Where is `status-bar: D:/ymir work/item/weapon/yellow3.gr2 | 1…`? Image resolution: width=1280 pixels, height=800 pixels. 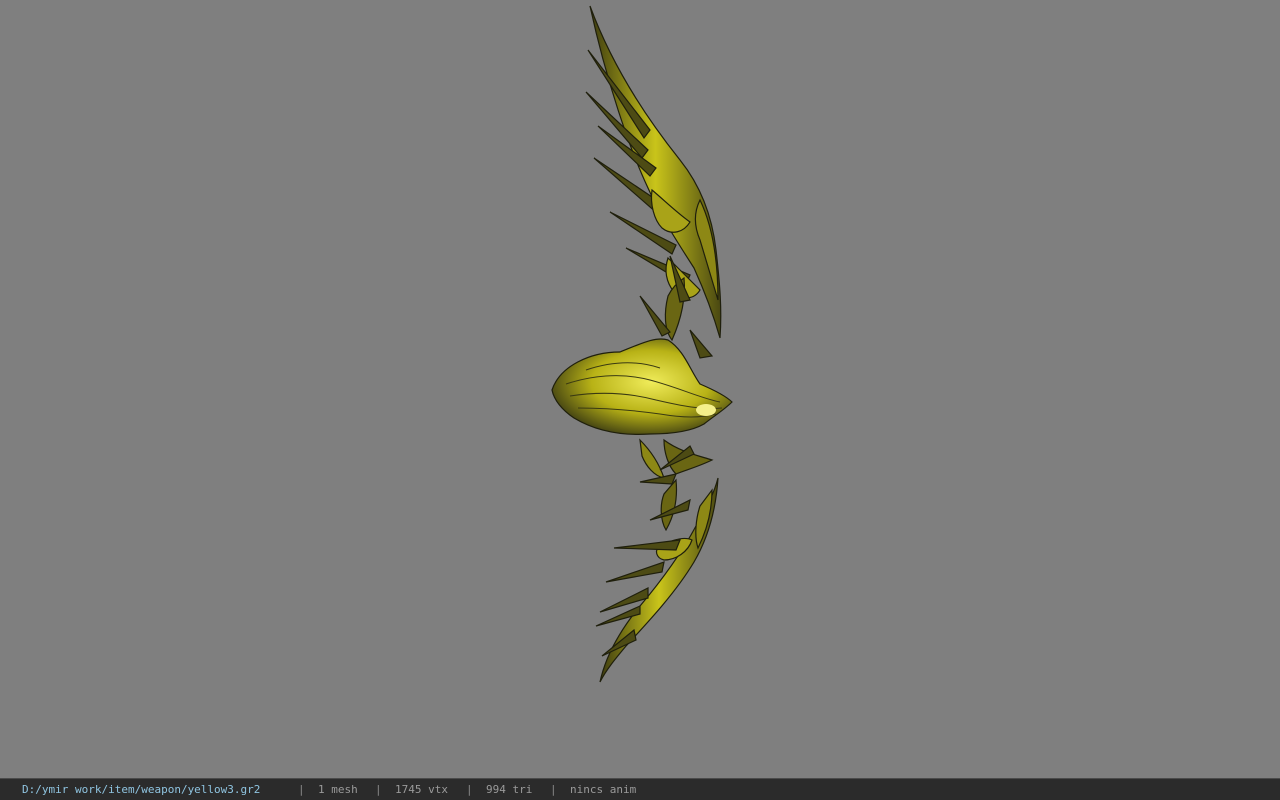 status-bar: D:/ymir work/item/weapon/yellow3.gr2 | 1… is located at coordinates (640, 789).